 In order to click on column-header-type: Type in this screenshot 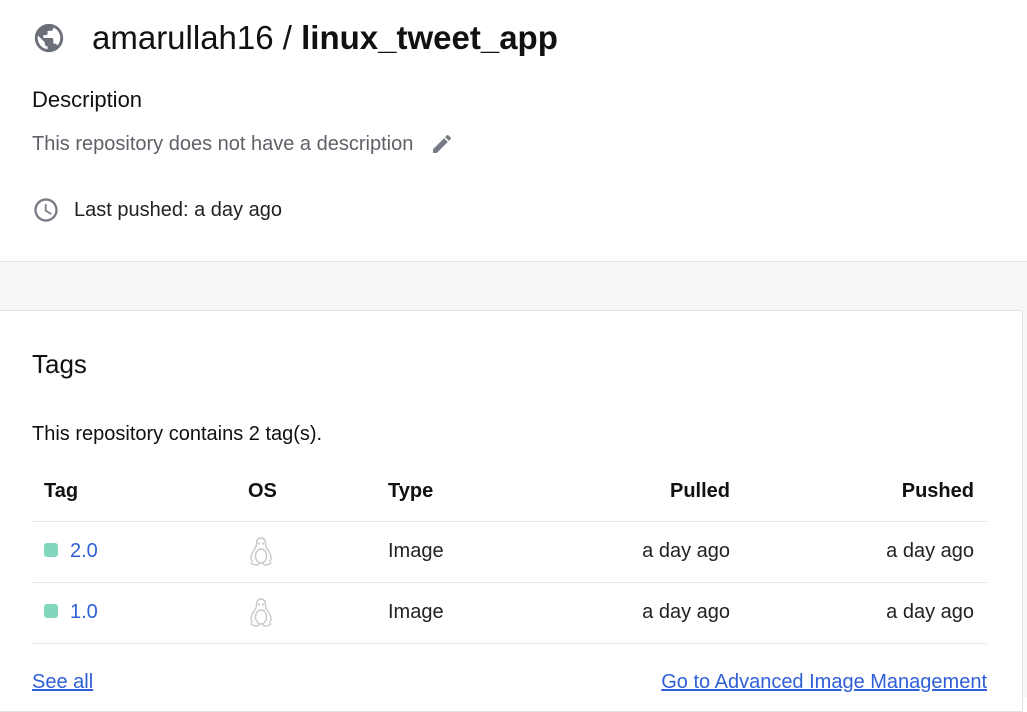, I will do `click(411, 491)`.